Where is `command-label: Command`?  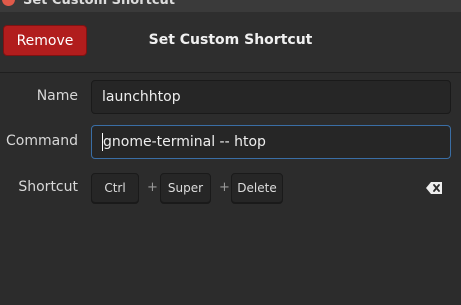 command-label: Command is located at coordinates (42, 141).